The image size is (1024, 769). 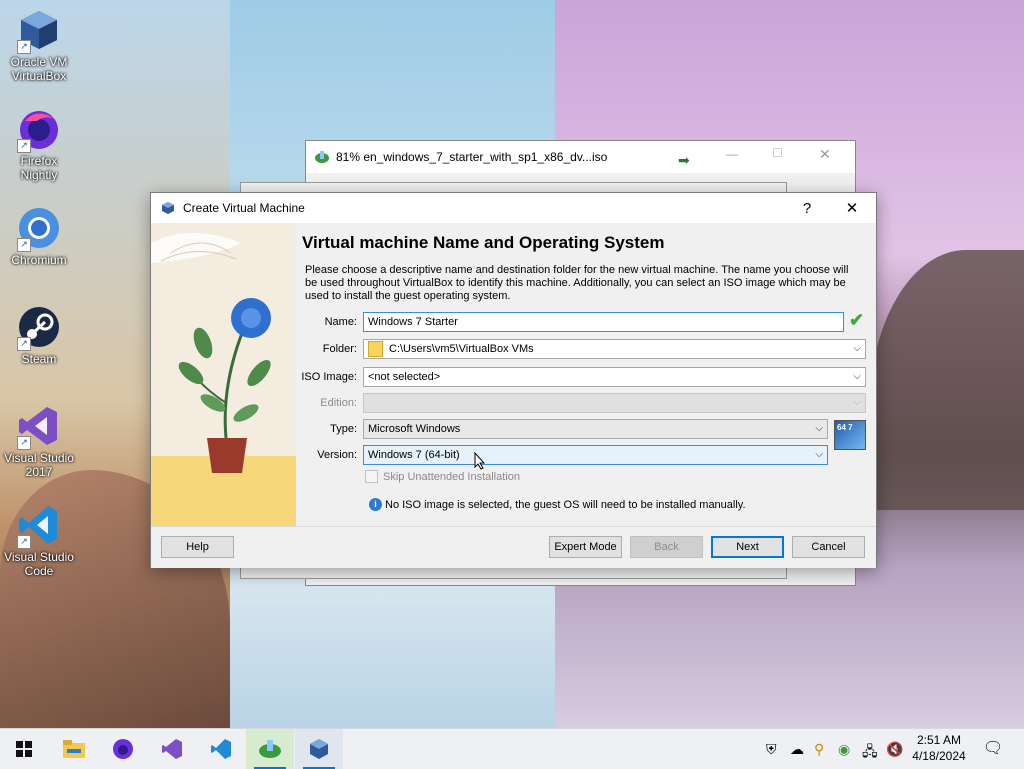 I want to click on mouse-cursor, so click(x=479, y=462).